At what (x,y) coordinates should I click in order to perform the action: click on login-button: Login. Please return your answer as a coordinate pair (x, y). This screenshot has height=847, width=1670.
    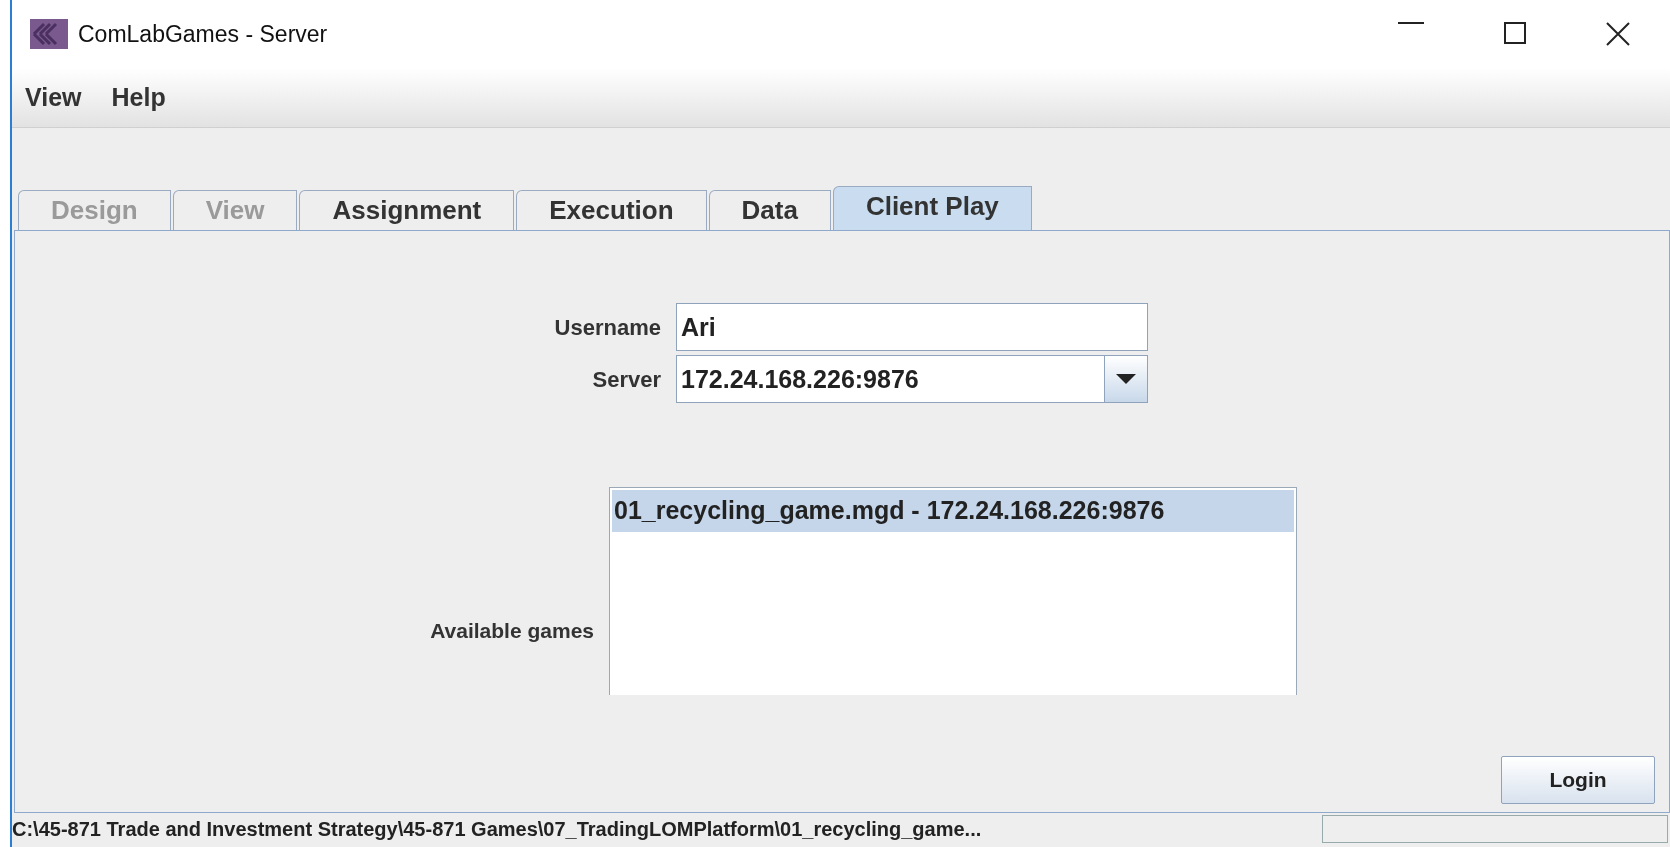
    Looking at the image, I should click on (1578, 780).